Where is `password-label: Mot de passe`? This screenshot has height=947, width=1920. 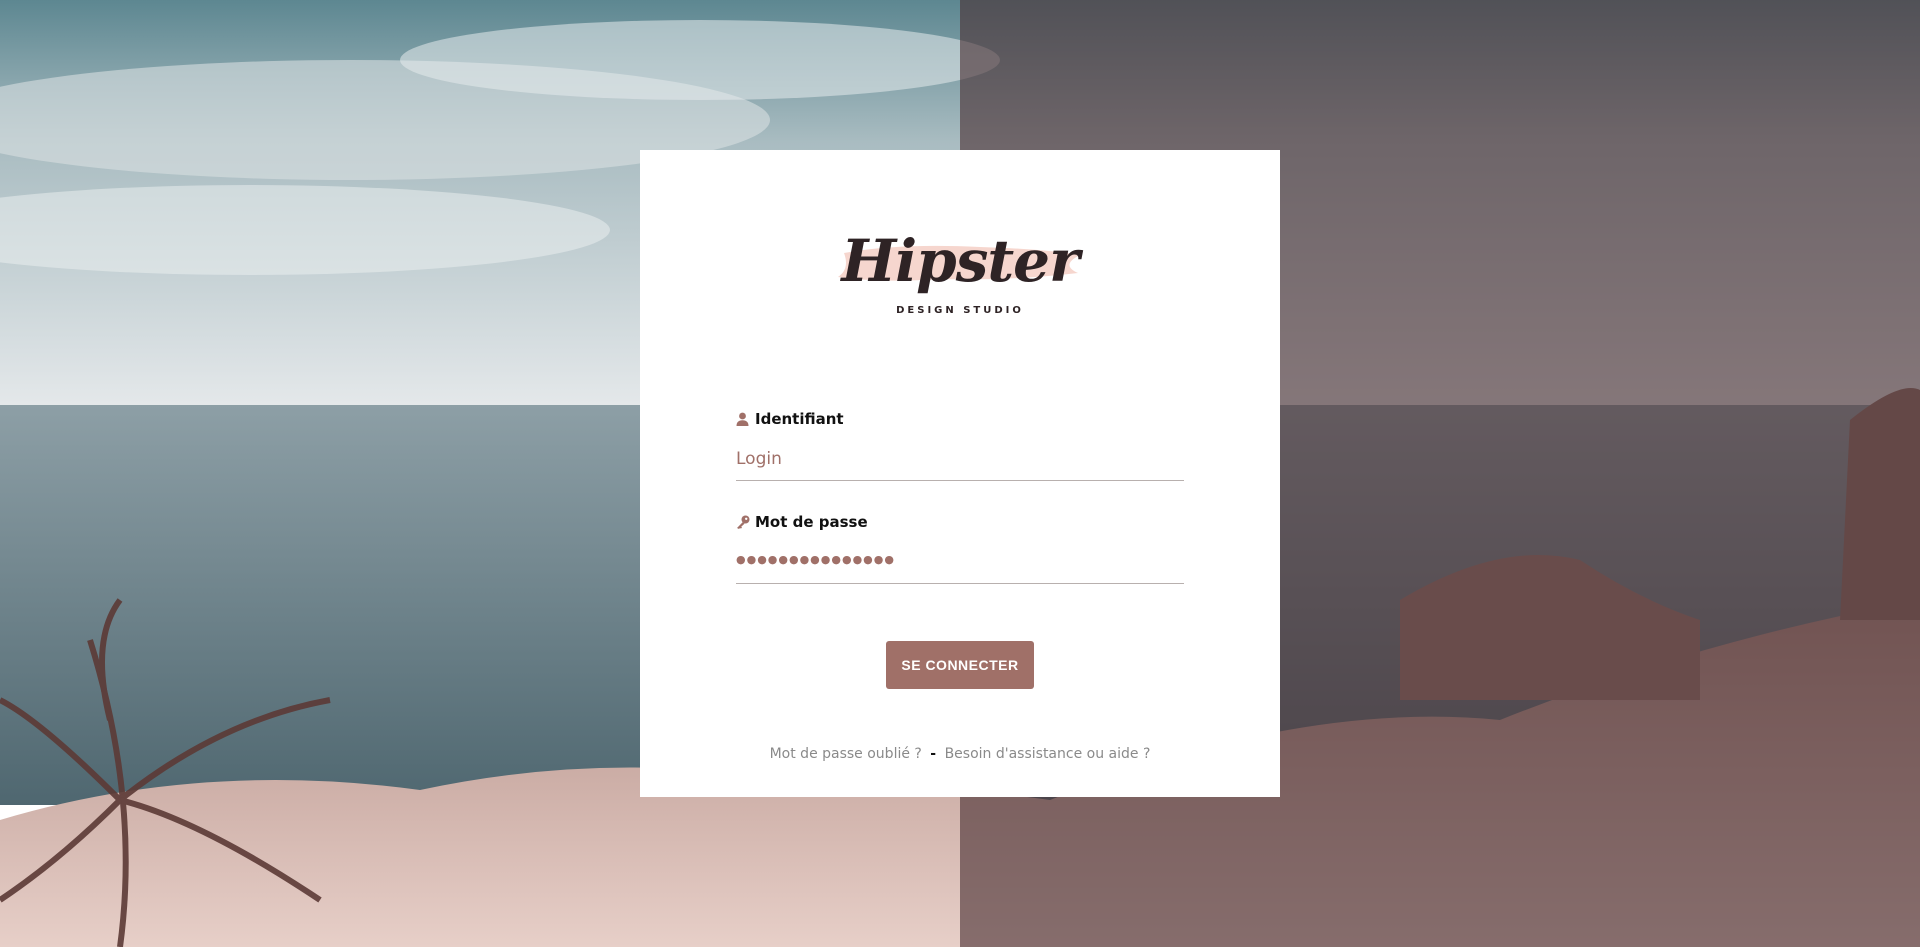 password-label: Mot de passe is located at coordinates (802, 522).